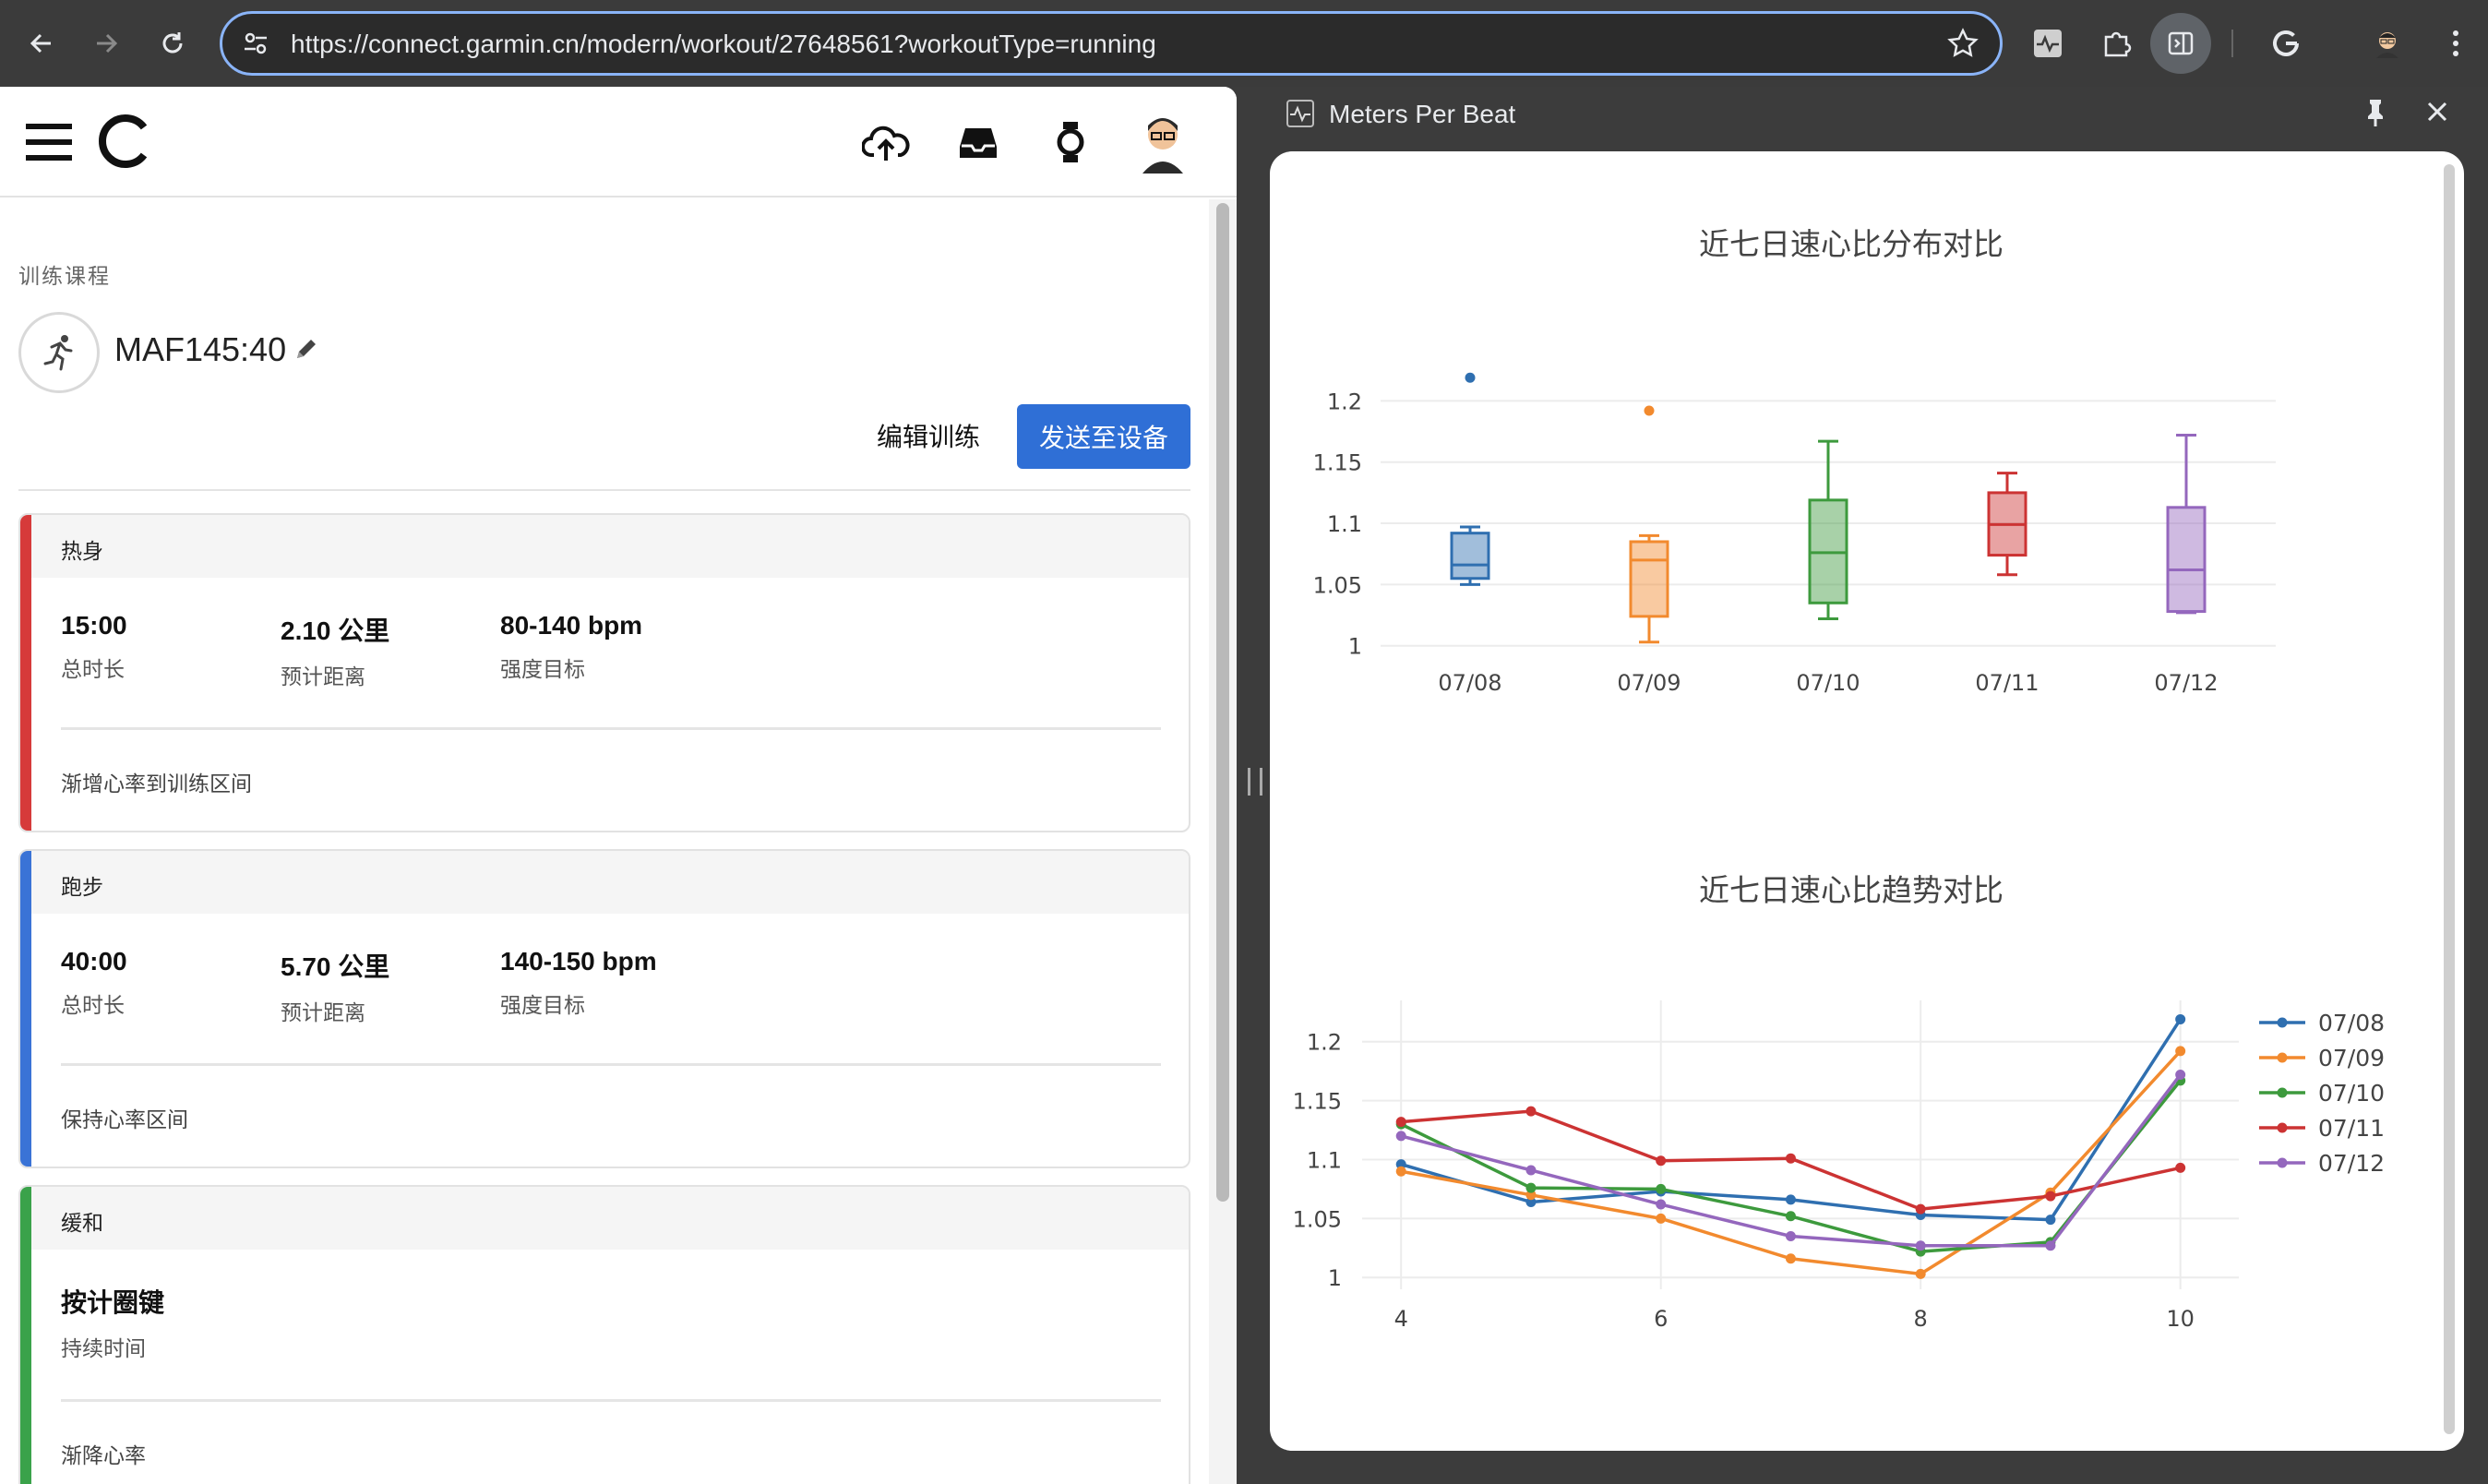 The height and width of the screenshot is (1484, 2488). What do you see at coordinates (618, 142) in the screenshot?
I see `app-header` at bounding box center [618, 142].